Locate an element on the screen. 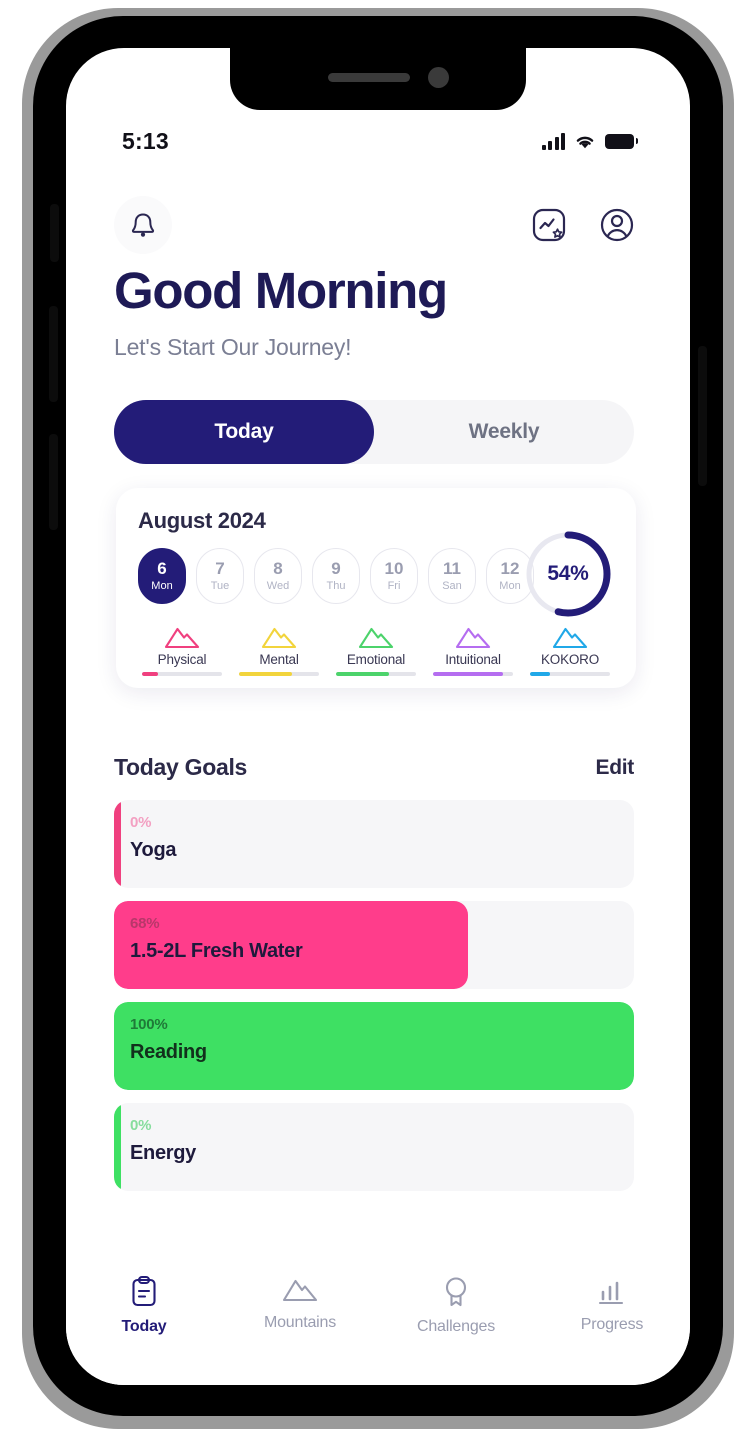 Image resolution: width=755 pixels, height=1437 pixels. mountain-category-mental: Mental is located at coordinates (279, 650).